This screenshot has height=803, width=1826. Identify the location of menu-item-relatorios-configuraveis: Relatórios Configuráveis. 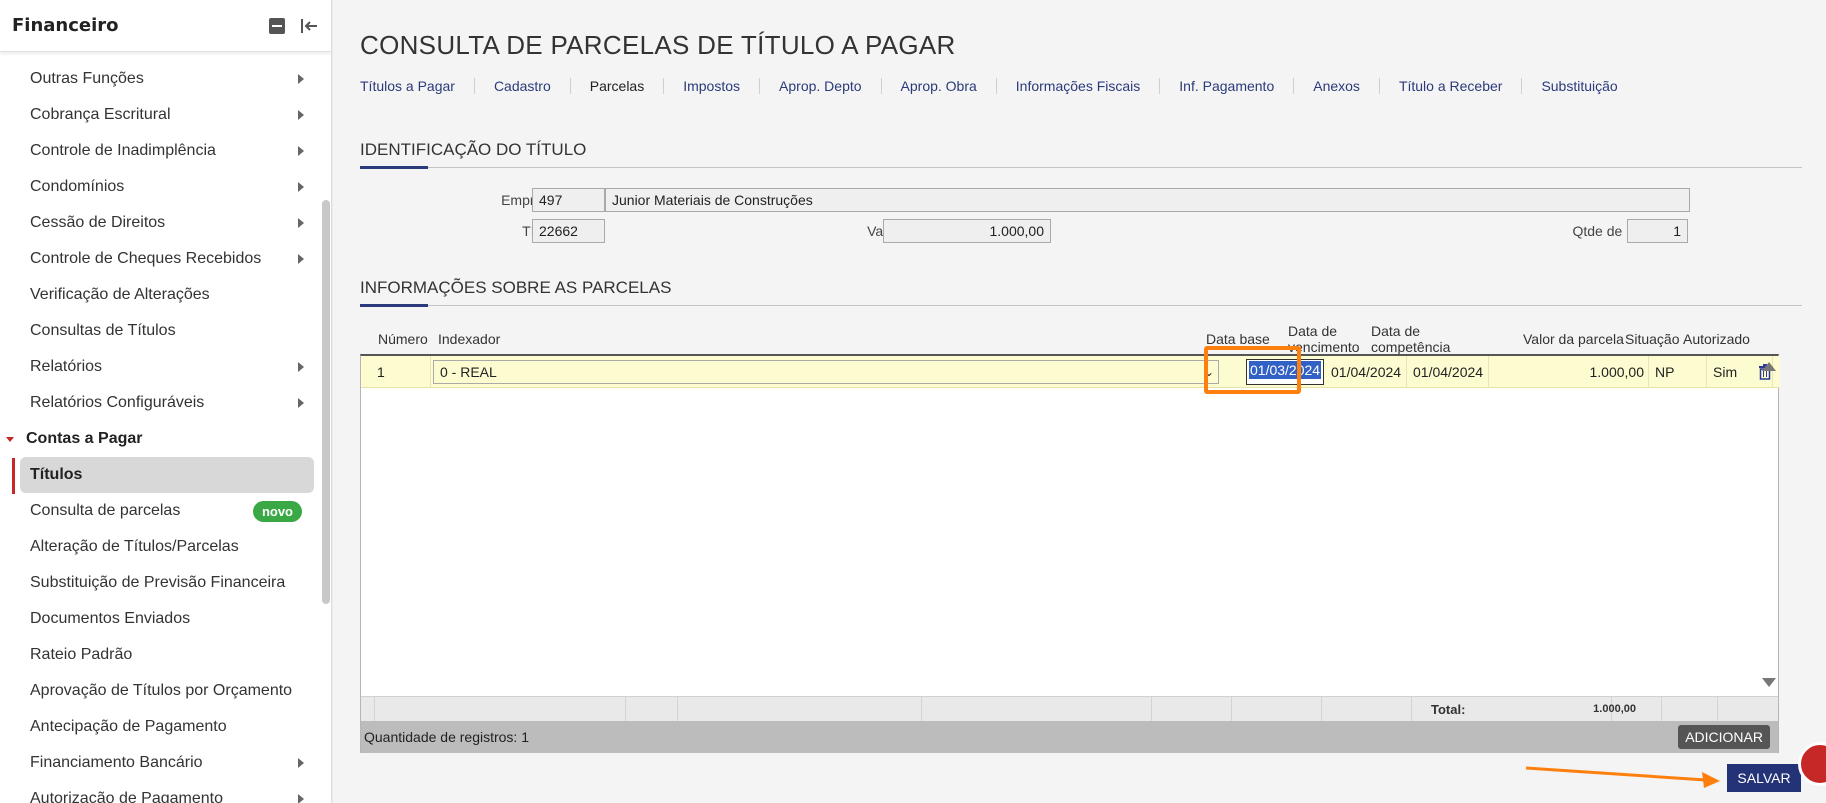
(167, 403).